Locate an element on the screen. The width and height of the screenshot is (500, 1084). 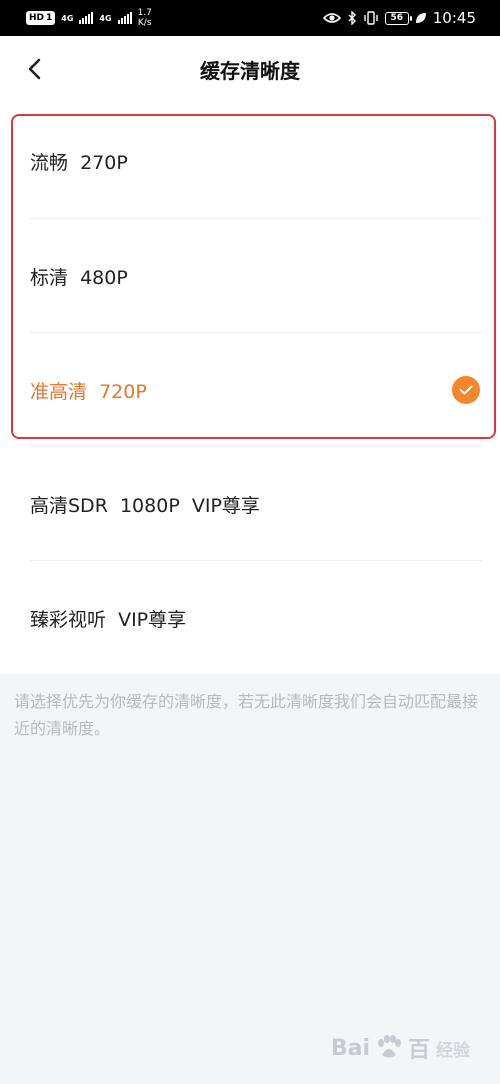
status-bar-left: HD 1 4G 4G 1.7 K/s is located at coordinates (89, 18).